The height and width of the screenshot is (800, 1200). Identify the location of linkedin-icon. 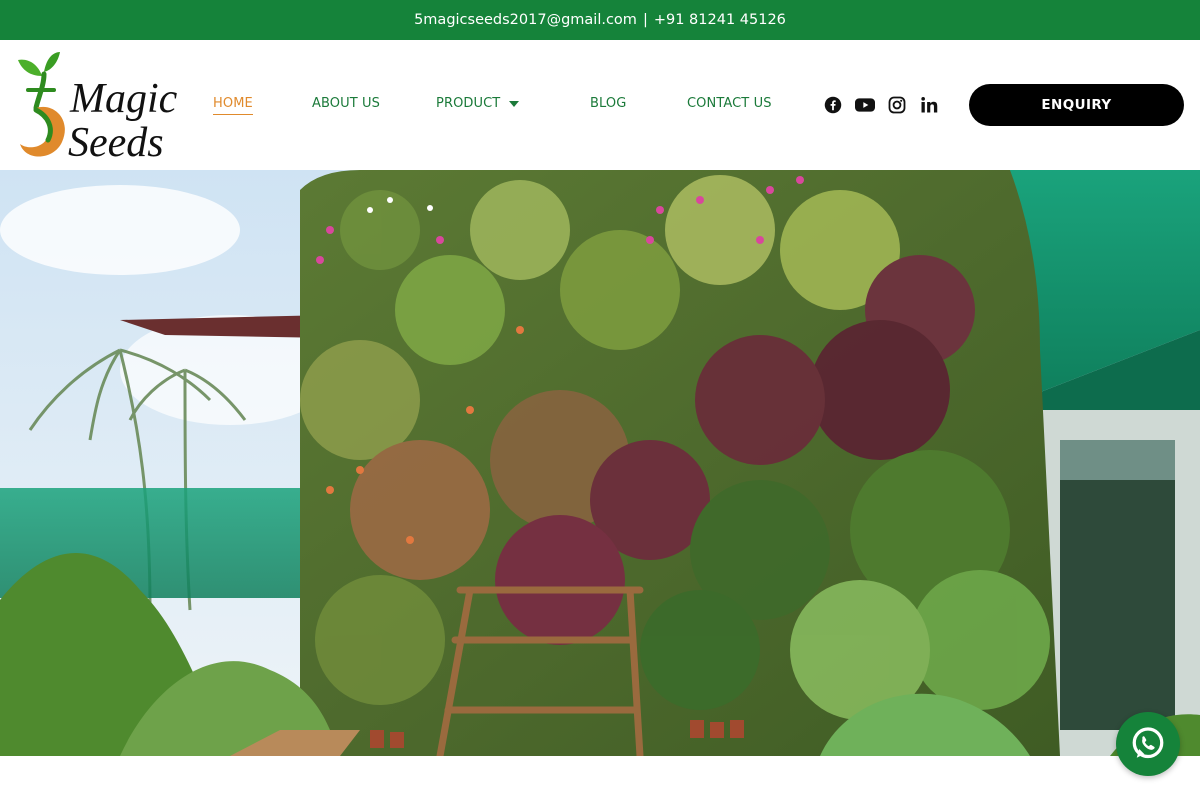
(929, 105).